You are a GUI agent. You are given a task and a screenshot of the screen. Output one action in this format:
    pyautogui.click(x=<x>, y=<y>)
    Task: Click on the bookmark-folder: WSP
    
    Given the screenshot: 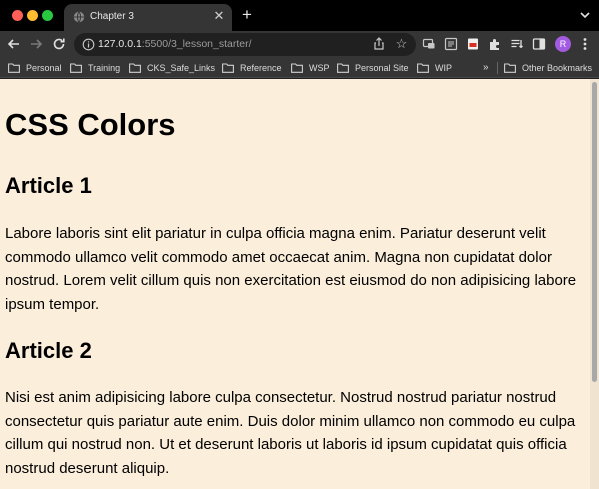 What is the action you would take?
    pyautogui.click(x=310, y=68)
    